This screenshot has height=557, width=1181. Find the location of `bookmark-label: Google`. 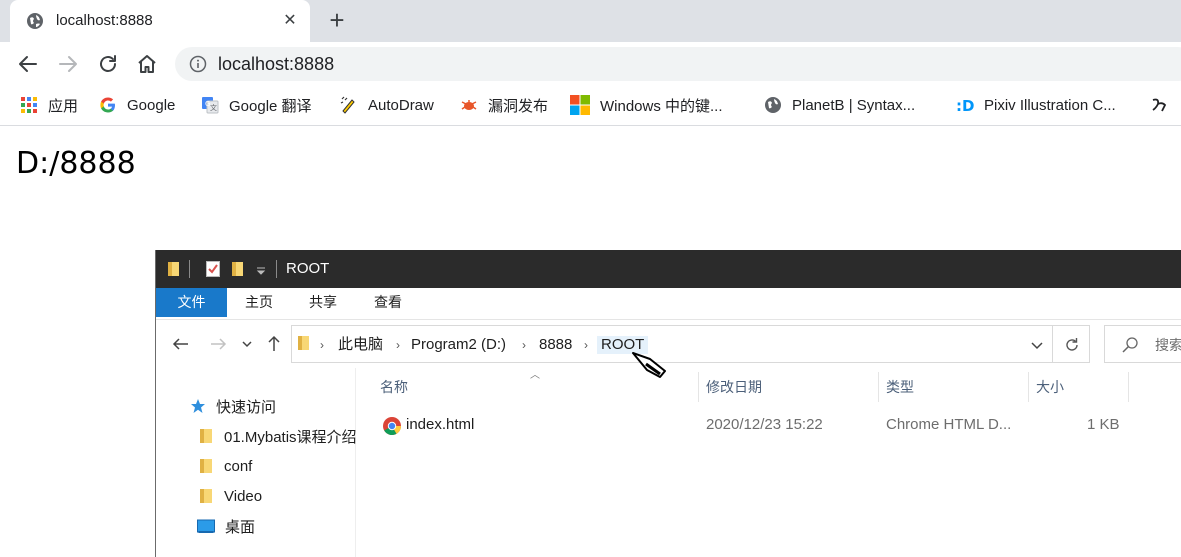

bookmark-label: Google is located at coordinates (151, 105).